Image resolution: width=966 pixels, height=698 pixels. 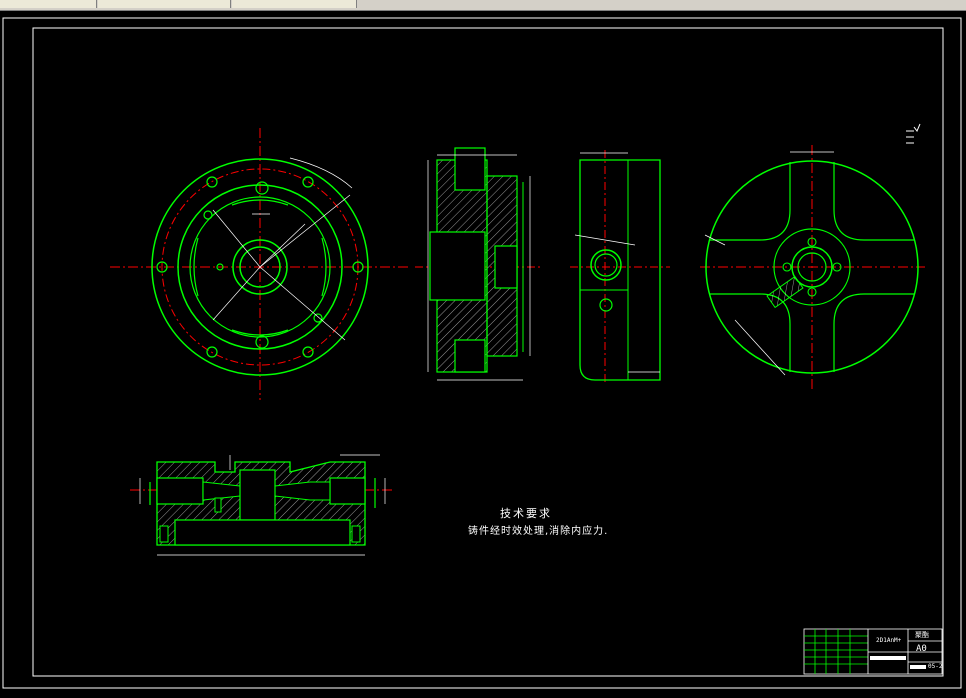 What do you see at coordinates (606, 265) in the screenshot?
I see `profile-bore-inner` at bounding box center [606, 265].